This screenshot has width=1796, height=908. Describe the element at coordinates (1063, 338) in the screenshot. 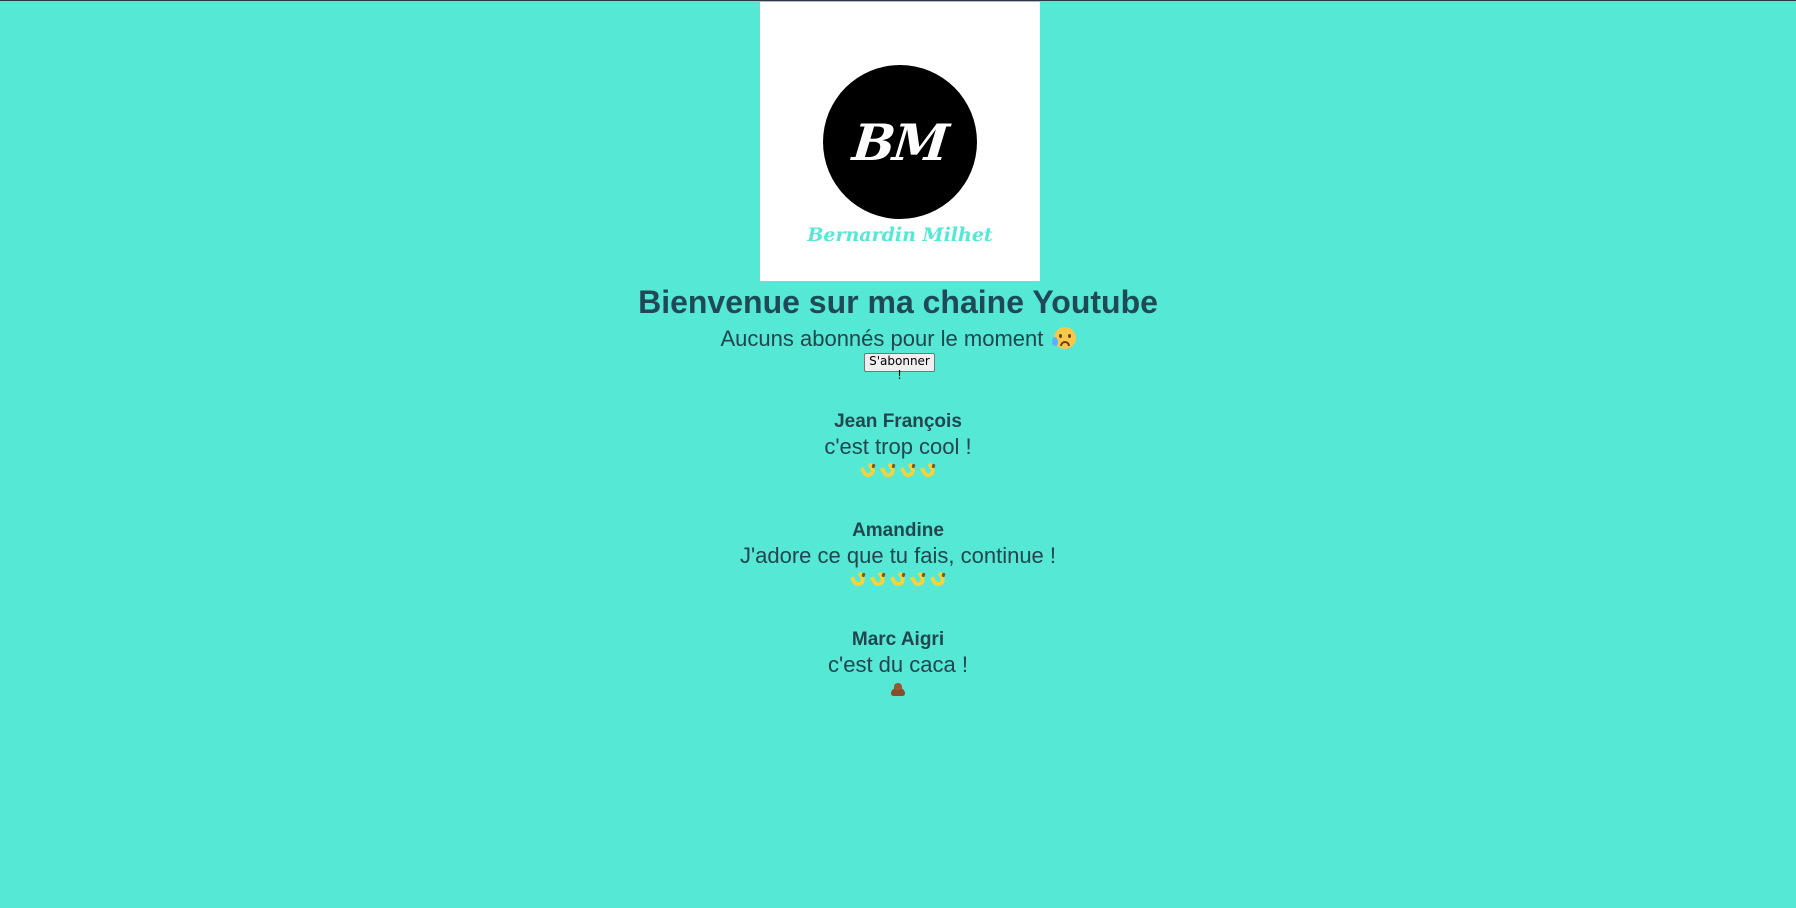

I see `sad-tear-face-icon` at that location.